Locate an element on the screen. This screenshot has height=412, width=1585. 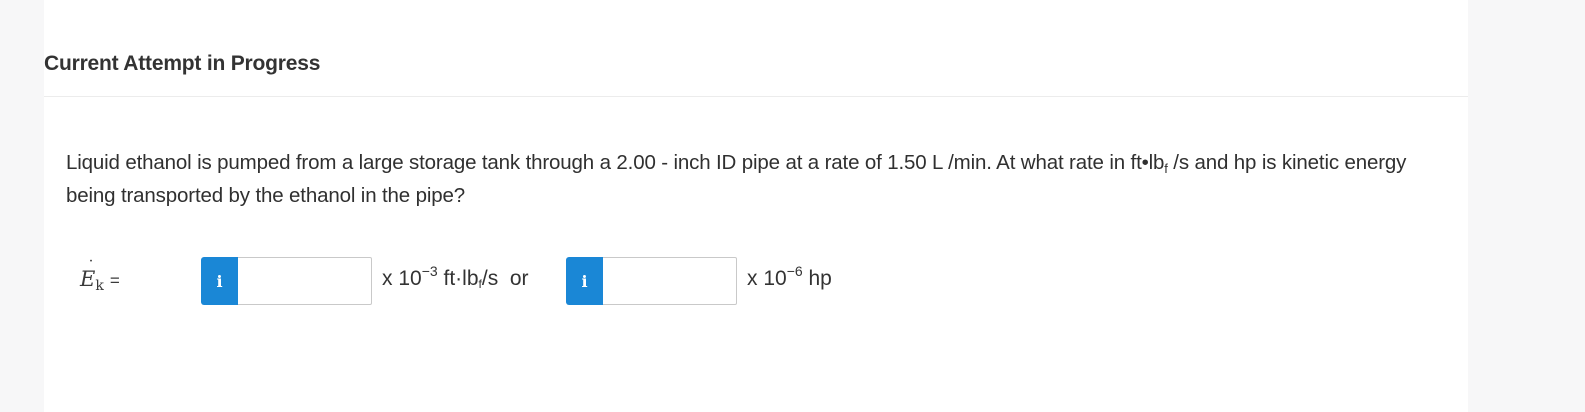
answer-row: ˙ Ek = i x 10−3 ft·lbf/s or i x 10−6 hp is located at coordinates (530, 281).